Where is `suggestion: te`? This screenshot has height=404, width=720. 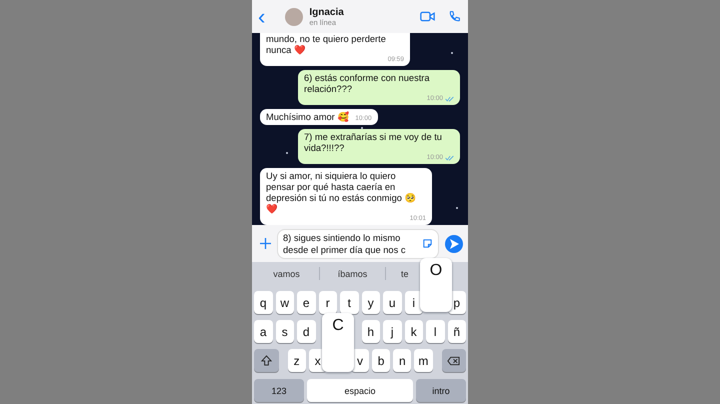
suggestion: te is located at coordinates (405, 273).